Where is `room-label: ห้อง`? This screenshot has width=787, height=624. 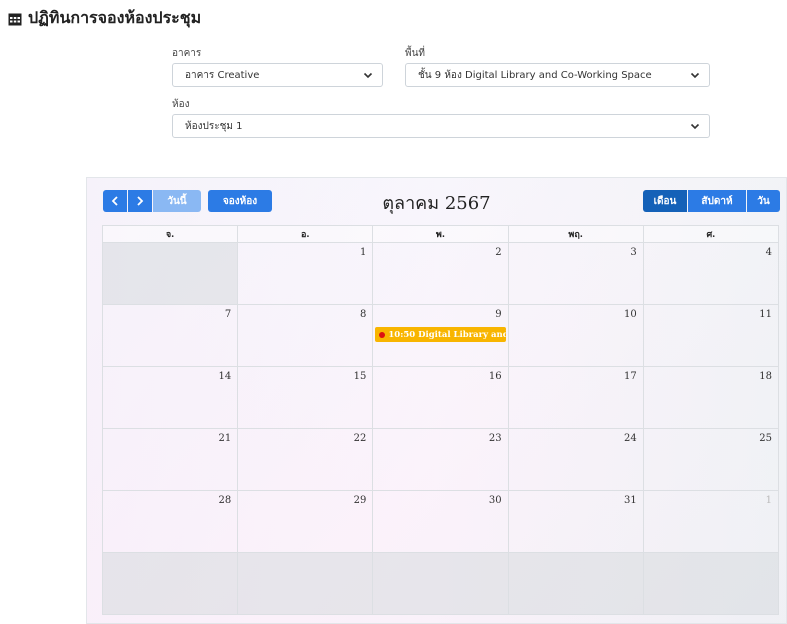
room-label: ห้อง is located at coordinates (181, 104).